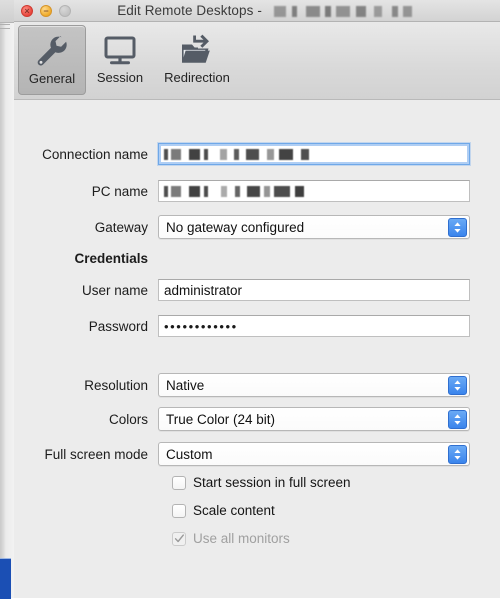 The width and height of the screenshot is (500, 599). I want to click on user-name-label: User name, so click(114, 290).